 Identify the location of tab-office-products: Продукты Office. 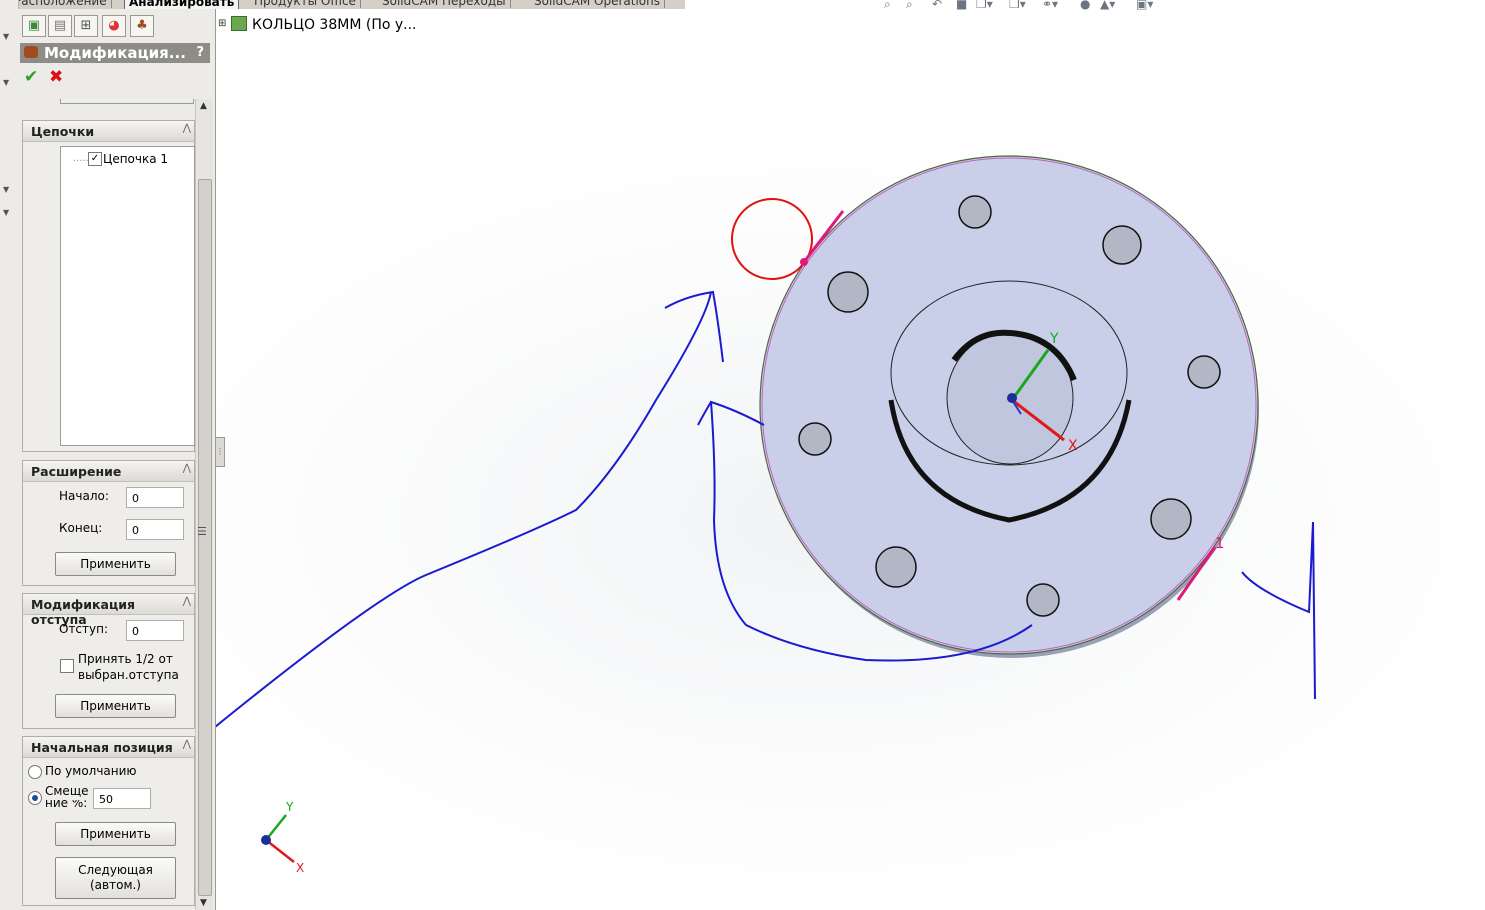
(305, 4).